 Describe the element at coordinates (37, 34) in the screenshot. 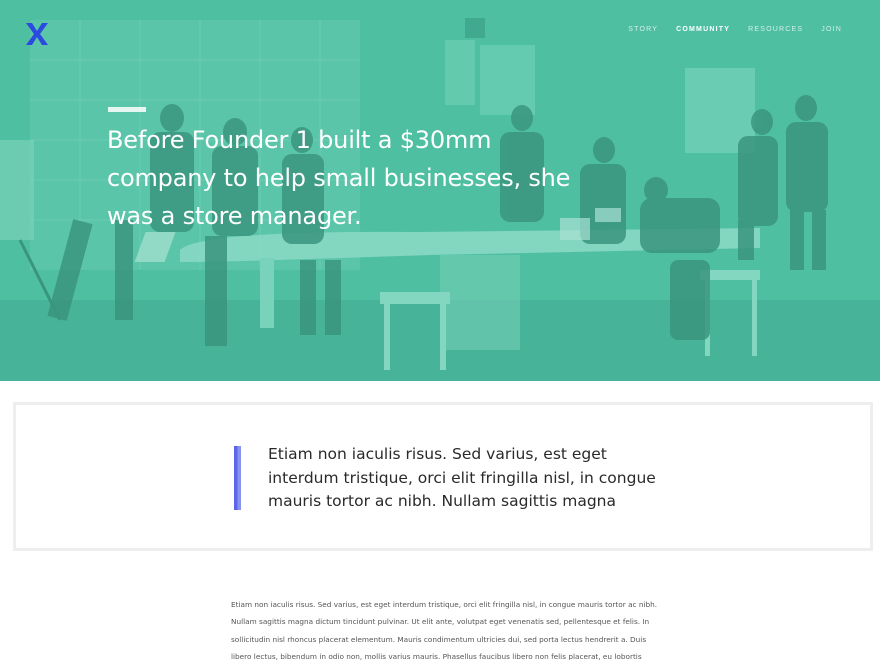

I see `logo-icon` at that location.